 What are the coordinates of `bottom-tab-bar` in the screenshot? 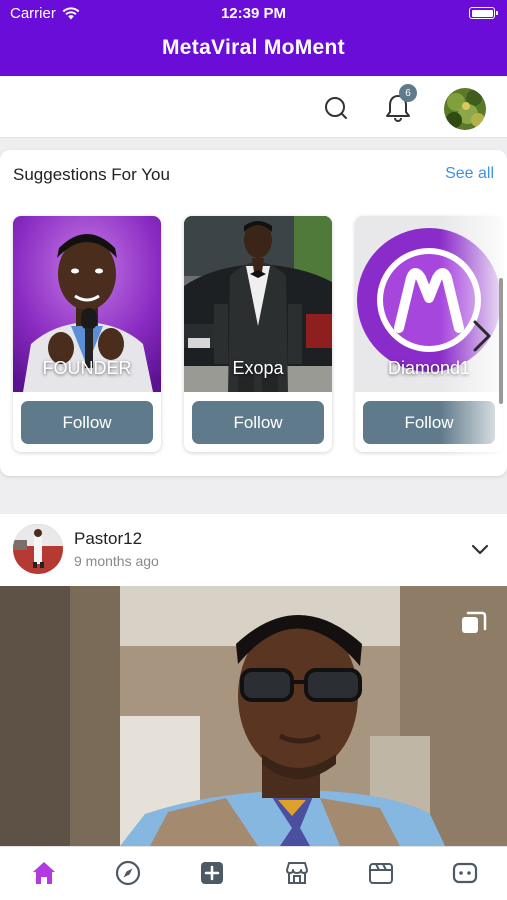 It's located at (253, 873).